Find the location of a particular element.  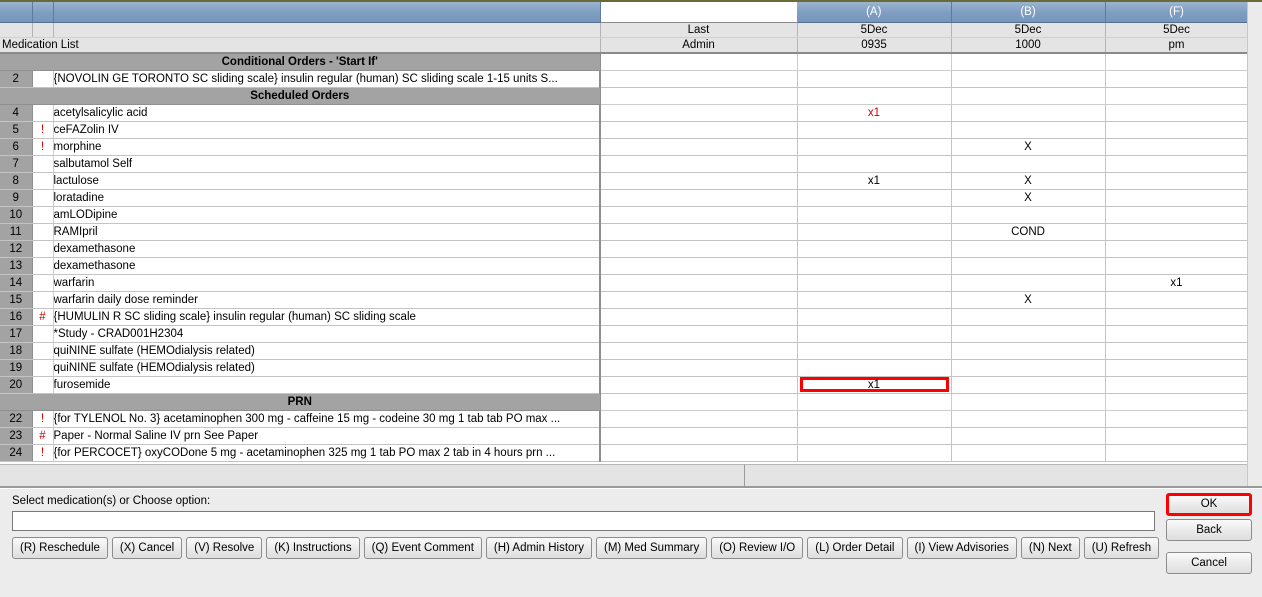

medication-name-cell: amLODipine is located at coordinates (327, 215).